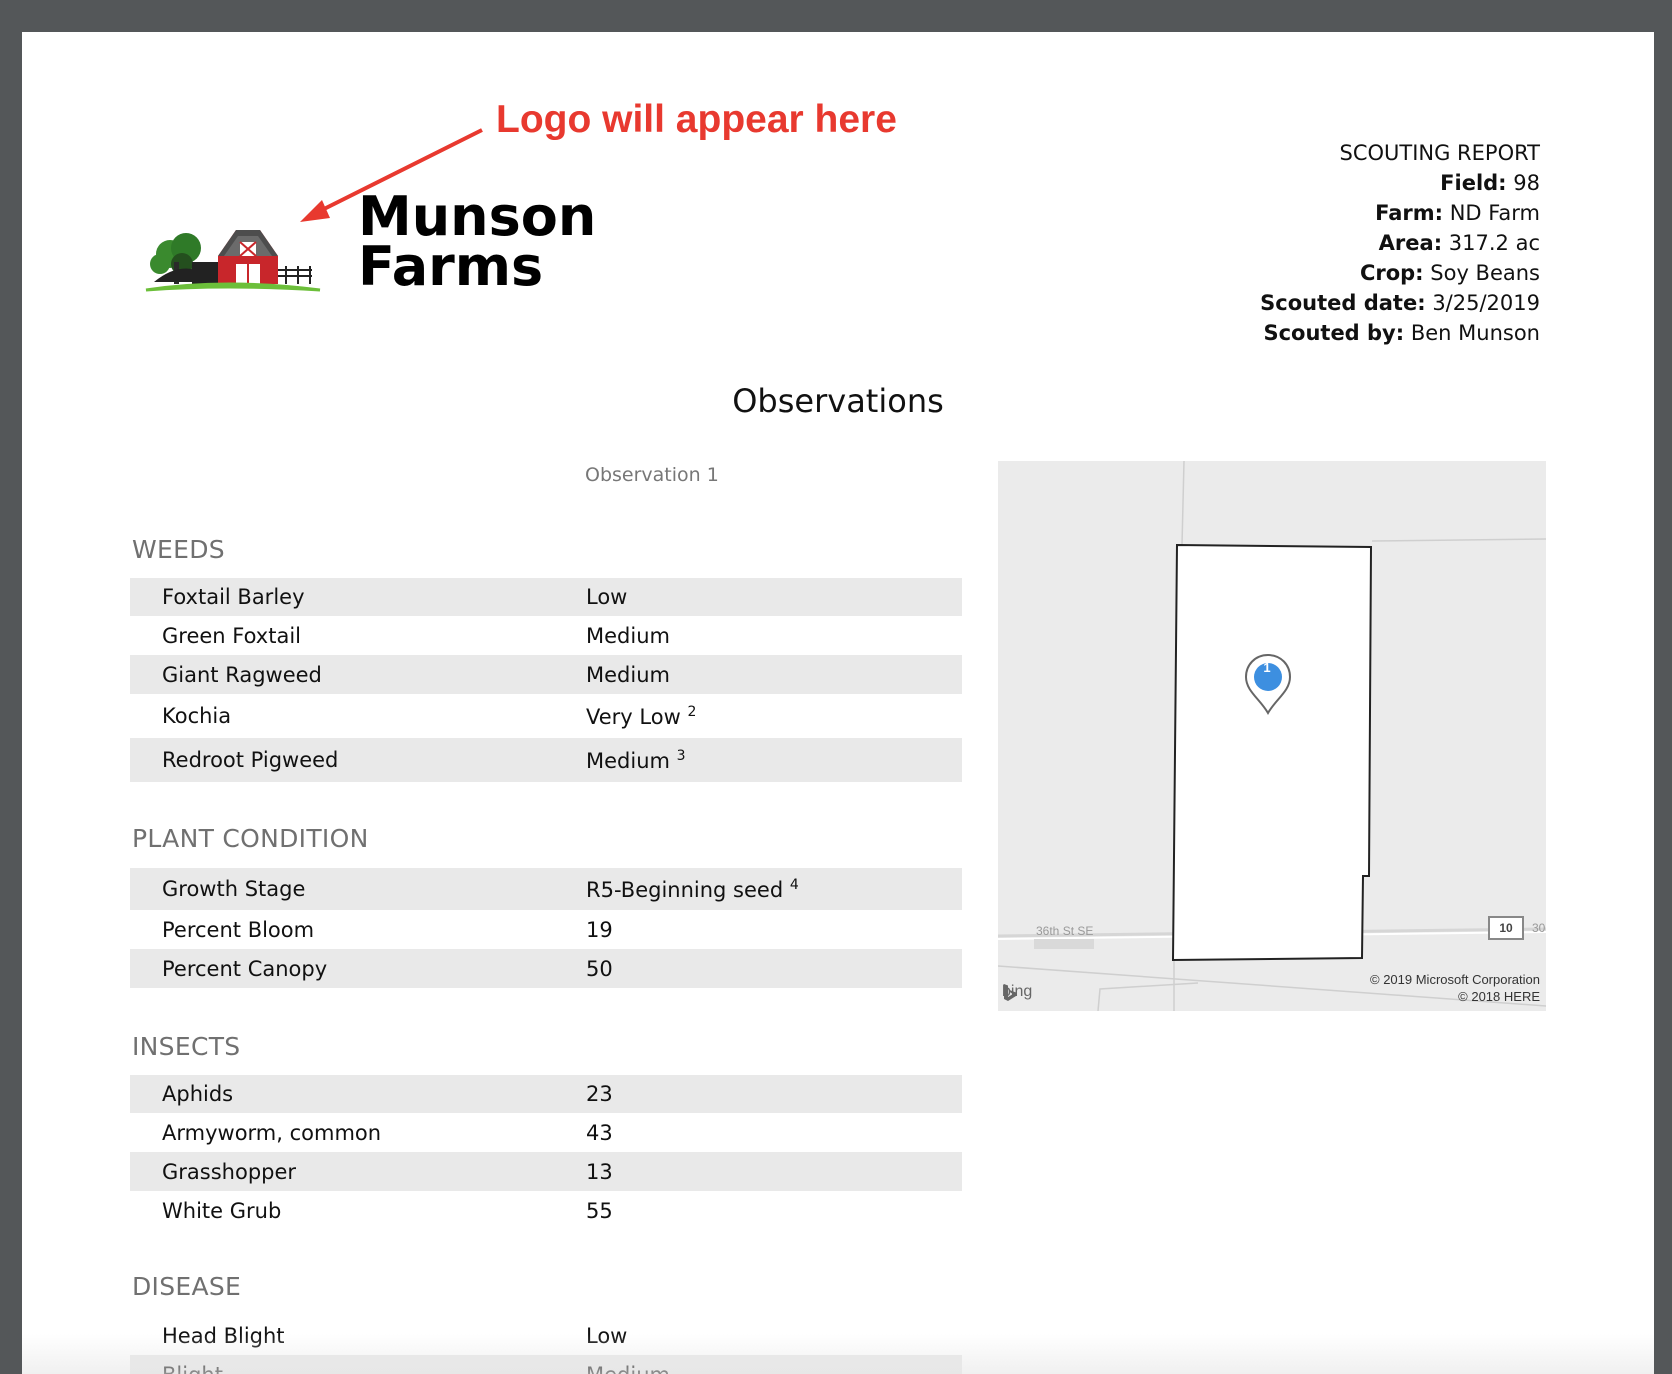  Describe the element at coordinates (1457, 213) in the screenshot. I see `report-farm: Farm: ND Farm` at that location.